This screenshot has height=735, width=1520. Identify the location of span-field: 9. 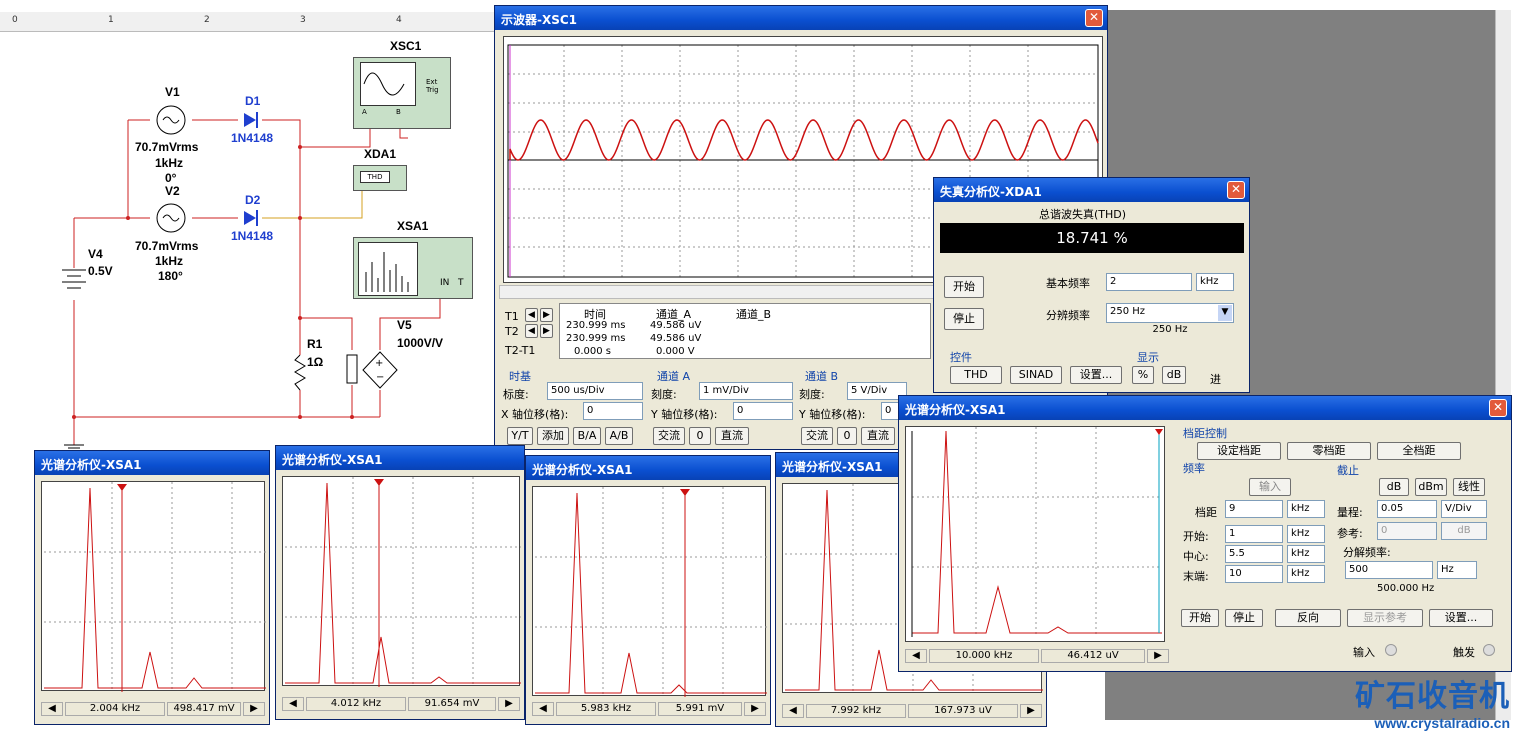
(1254, 509).